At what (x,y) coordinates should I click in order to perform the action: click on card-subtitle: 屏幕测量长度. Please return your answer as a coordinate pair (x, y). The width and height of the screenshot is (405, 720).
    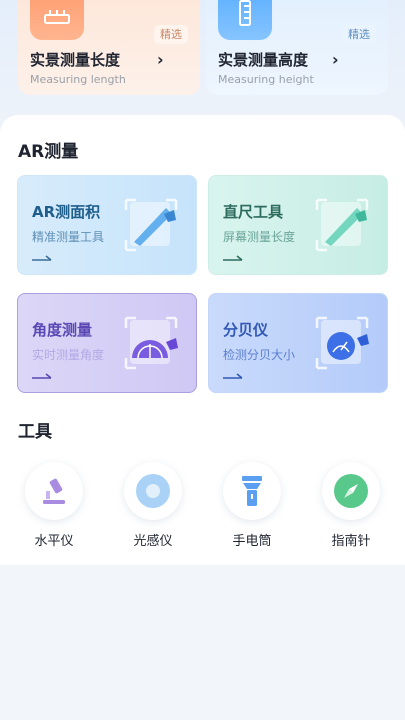
    Looking at the image, I should click on (259, 237).